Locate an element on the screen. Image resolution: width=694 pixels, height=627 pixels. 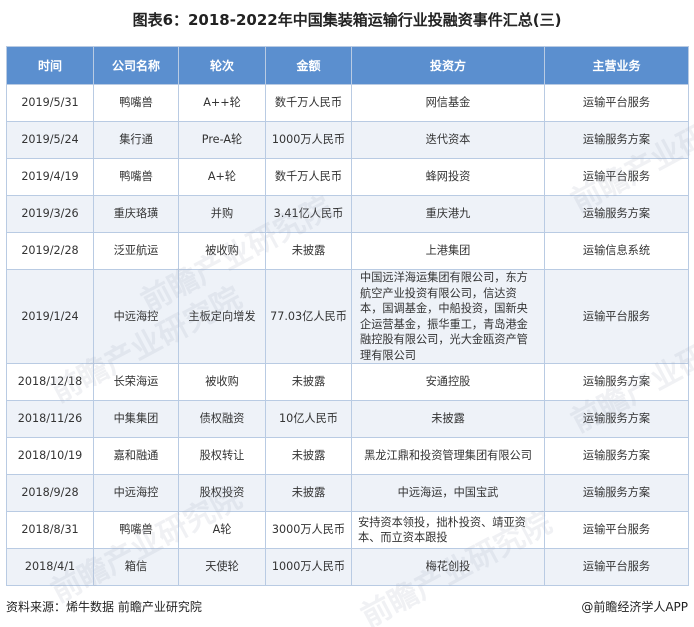
cell-amount: 10亿人民币 is located at coordinates (308, 419).